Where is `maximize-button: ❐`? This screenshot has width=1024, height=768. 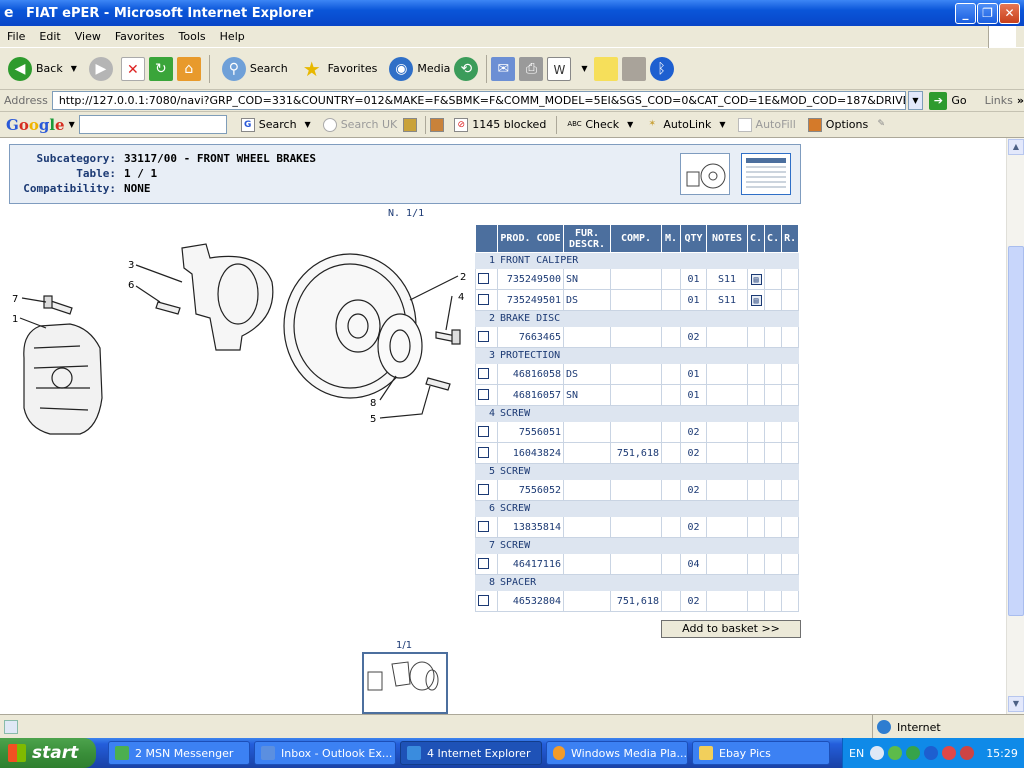
maximize-button: ❐ is located at coordinates (987, 13).